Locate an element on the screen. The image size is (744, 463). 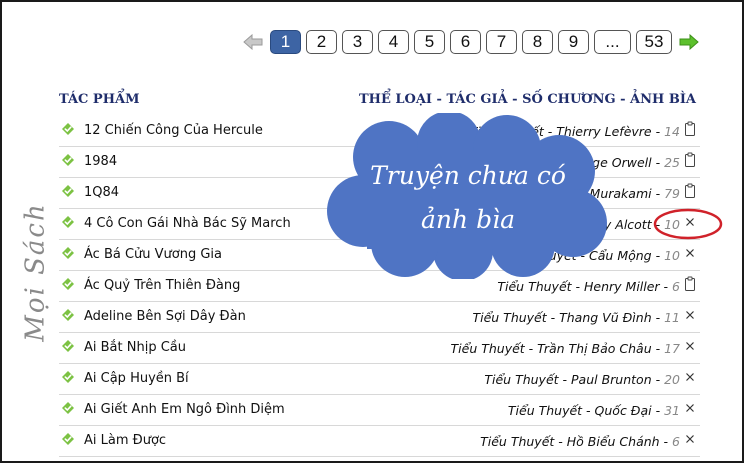
book-title-link: 1Q84 is located at coordinates (101, 192).